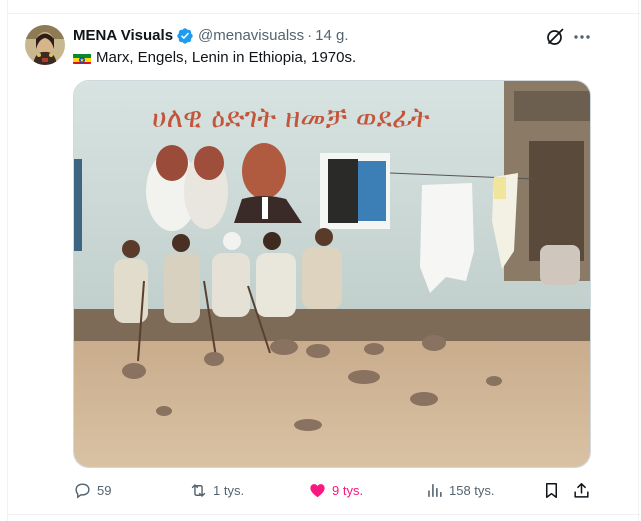 This screenshot has height=521, width=641. What do you see at coordinates (638, 260) in the screenshot?
I see `timeline-right-border` at bounding box center [638, 260].